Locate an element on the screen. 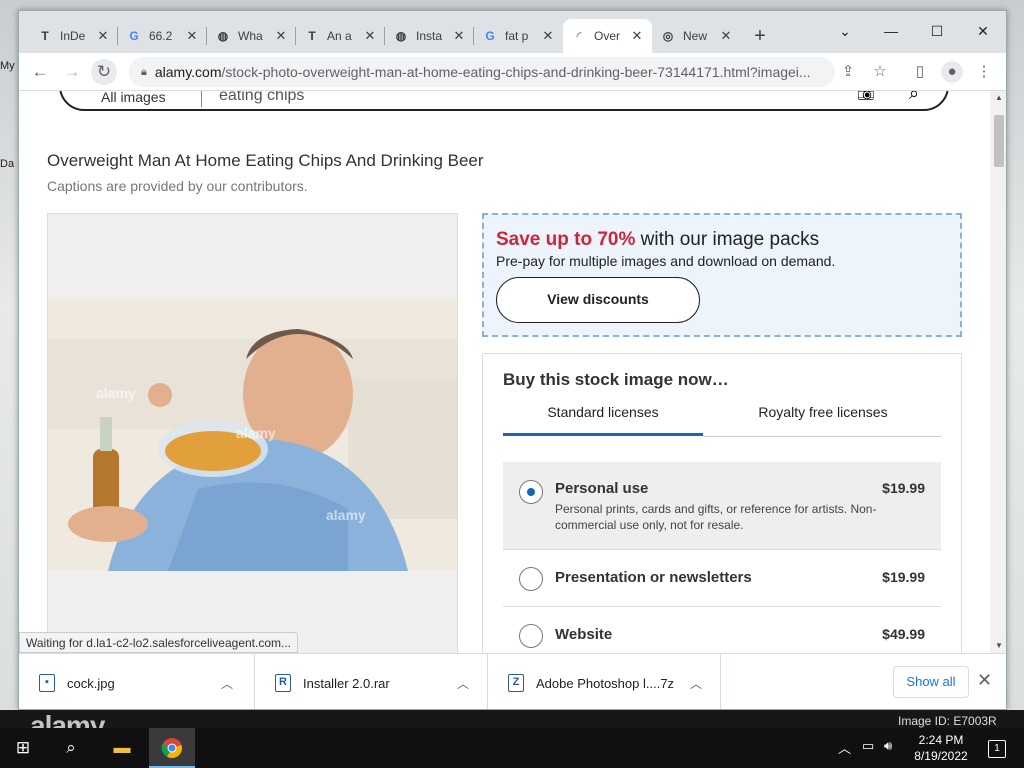 The width and height of the screenshot is (1024, 768). download-item: R Installer 2.0.rar ︿ is located at coordinates (371, 681).